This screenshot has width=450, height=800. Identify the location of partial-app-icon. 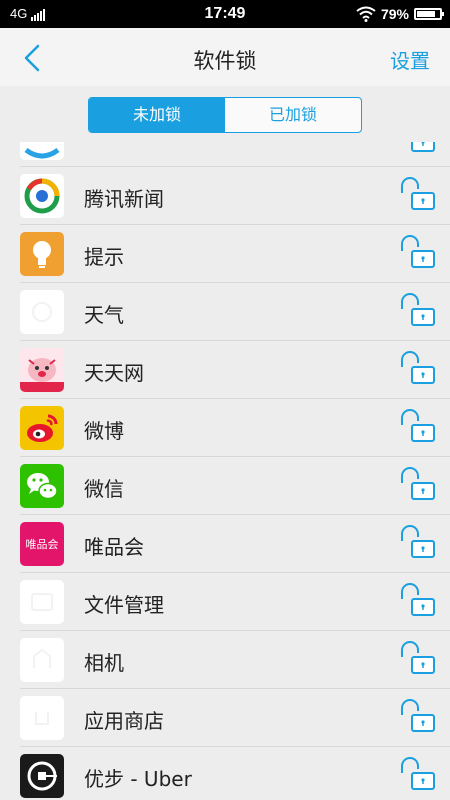
(42, 151).